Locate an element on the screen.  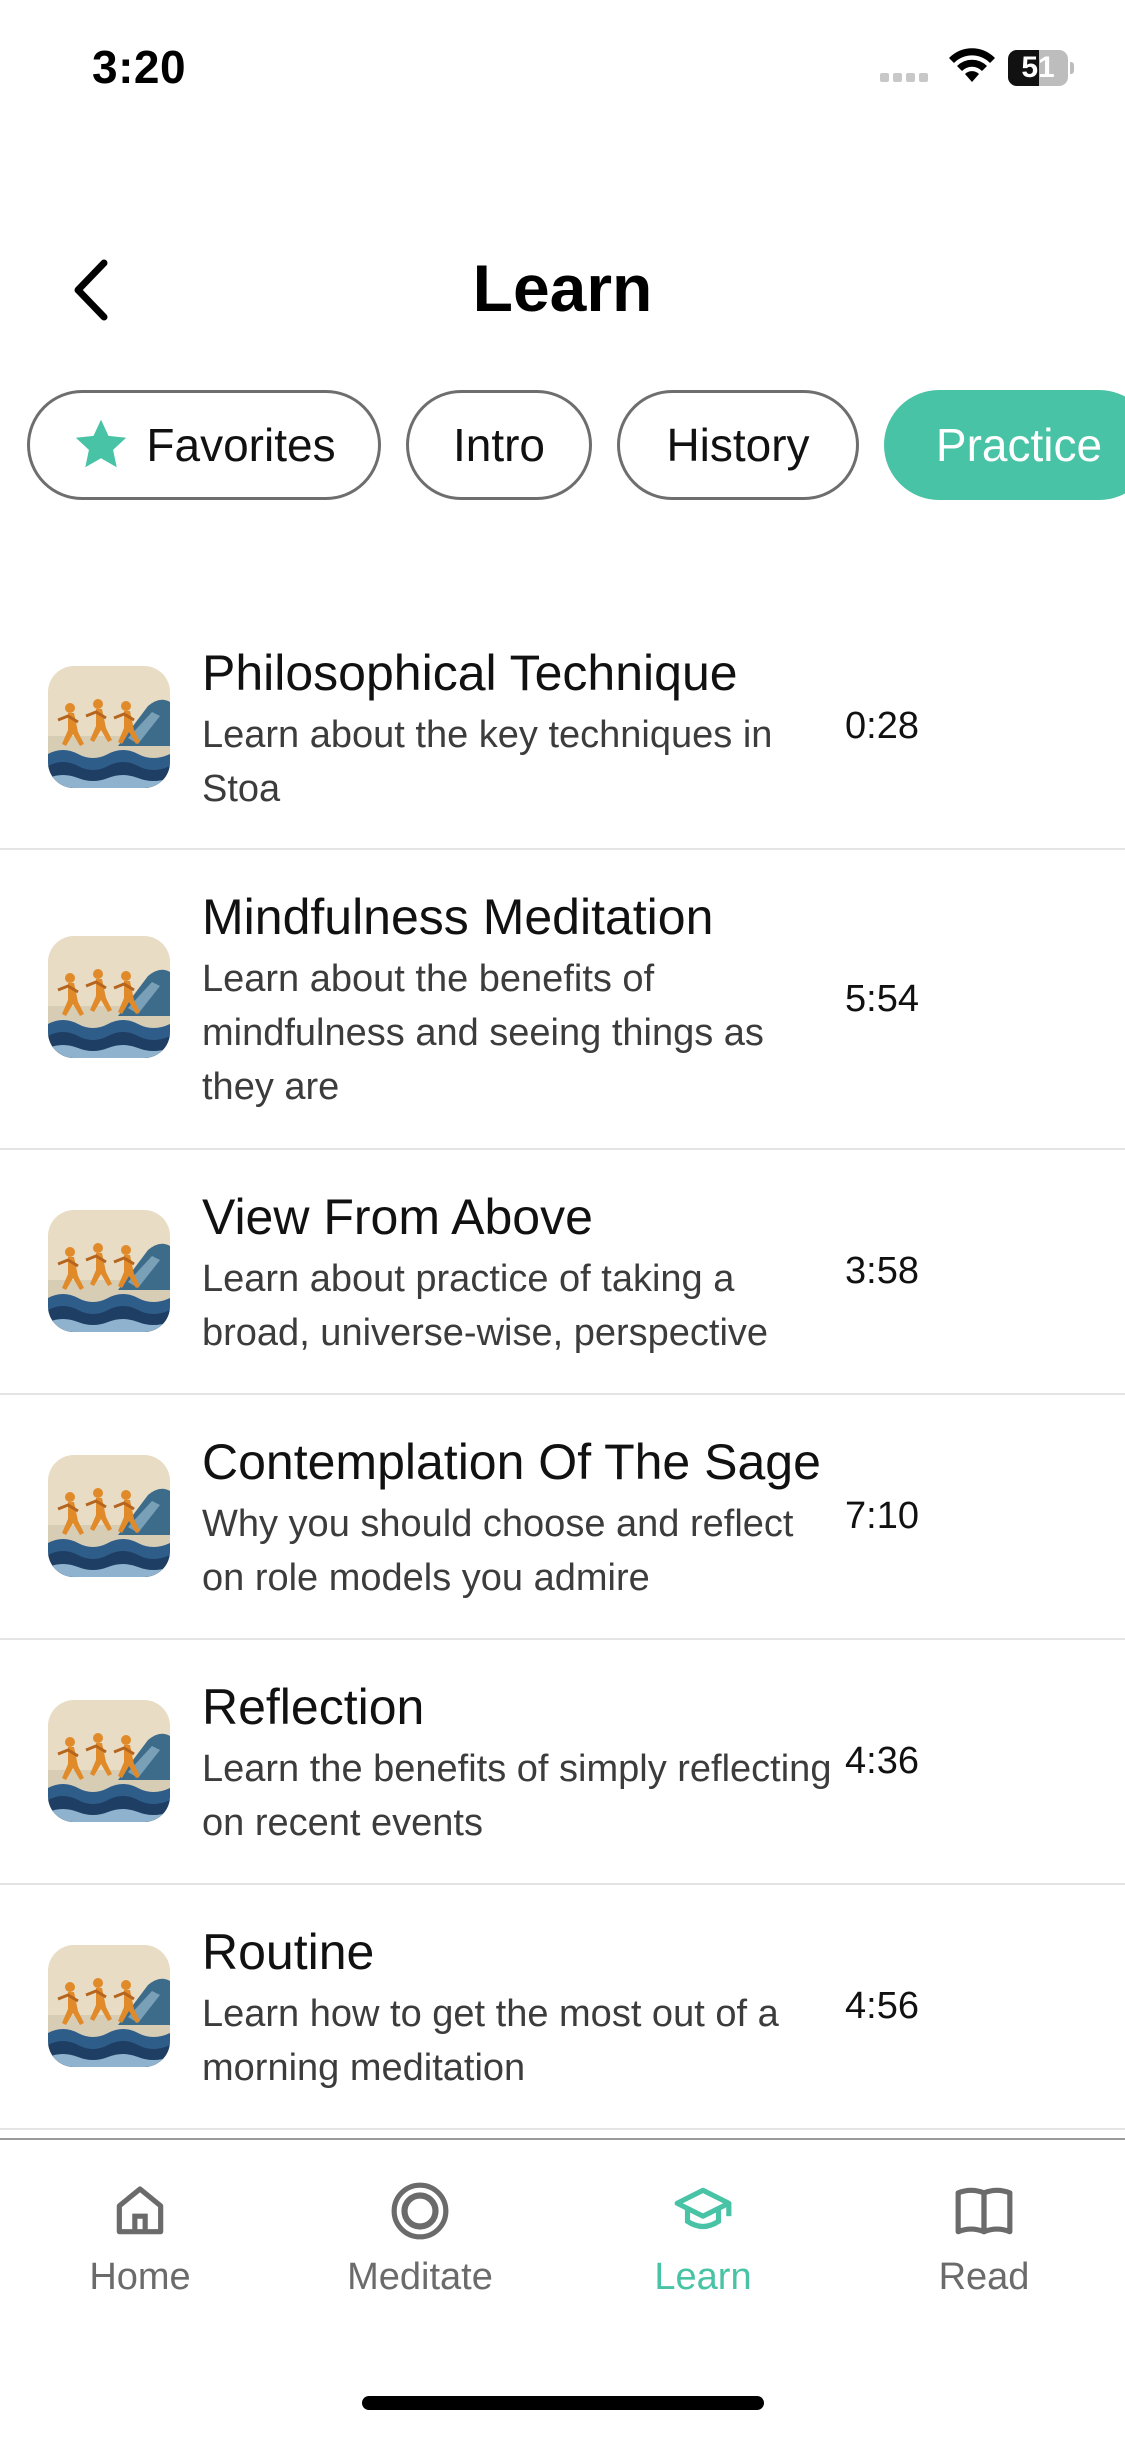
lesson-duration: 7:10 is located at coordinates (882, 1516).